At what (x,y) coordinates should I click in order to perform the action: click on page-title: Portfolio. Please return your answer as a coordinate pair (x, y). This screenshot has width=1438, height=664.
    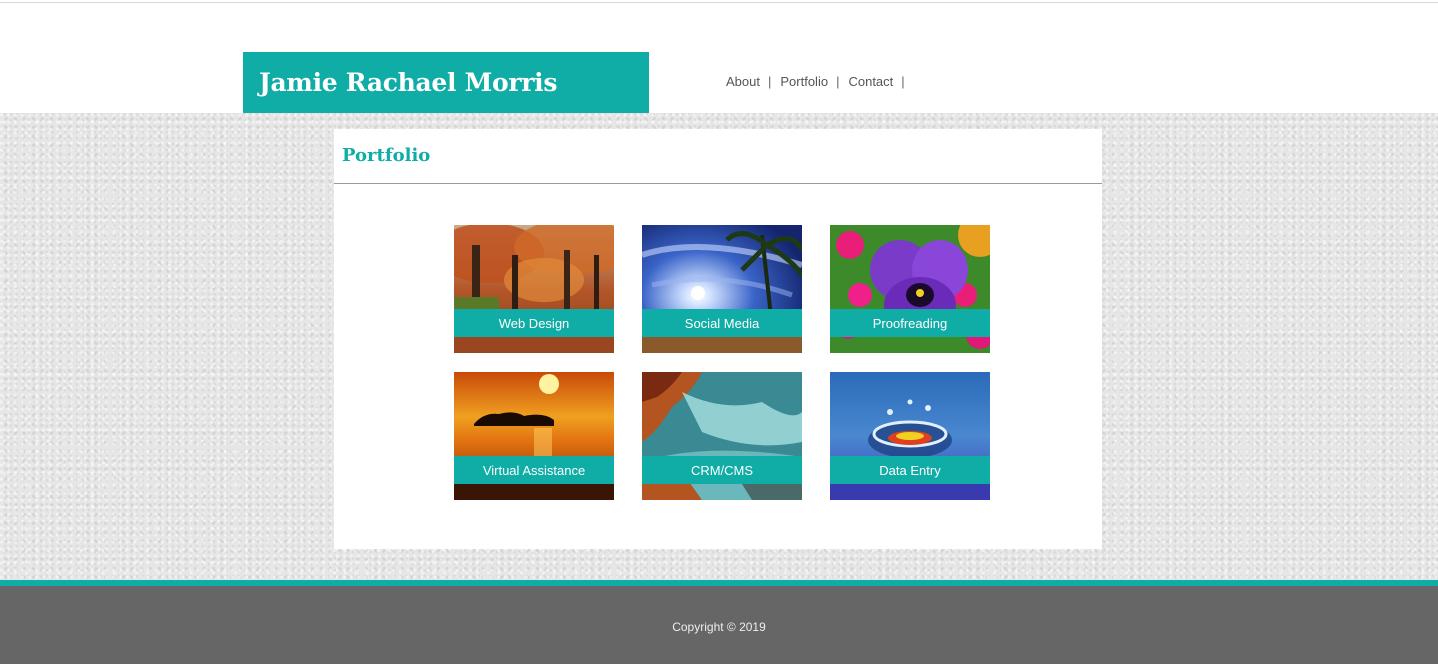
    Looking at the image, I should click on (386, 155).